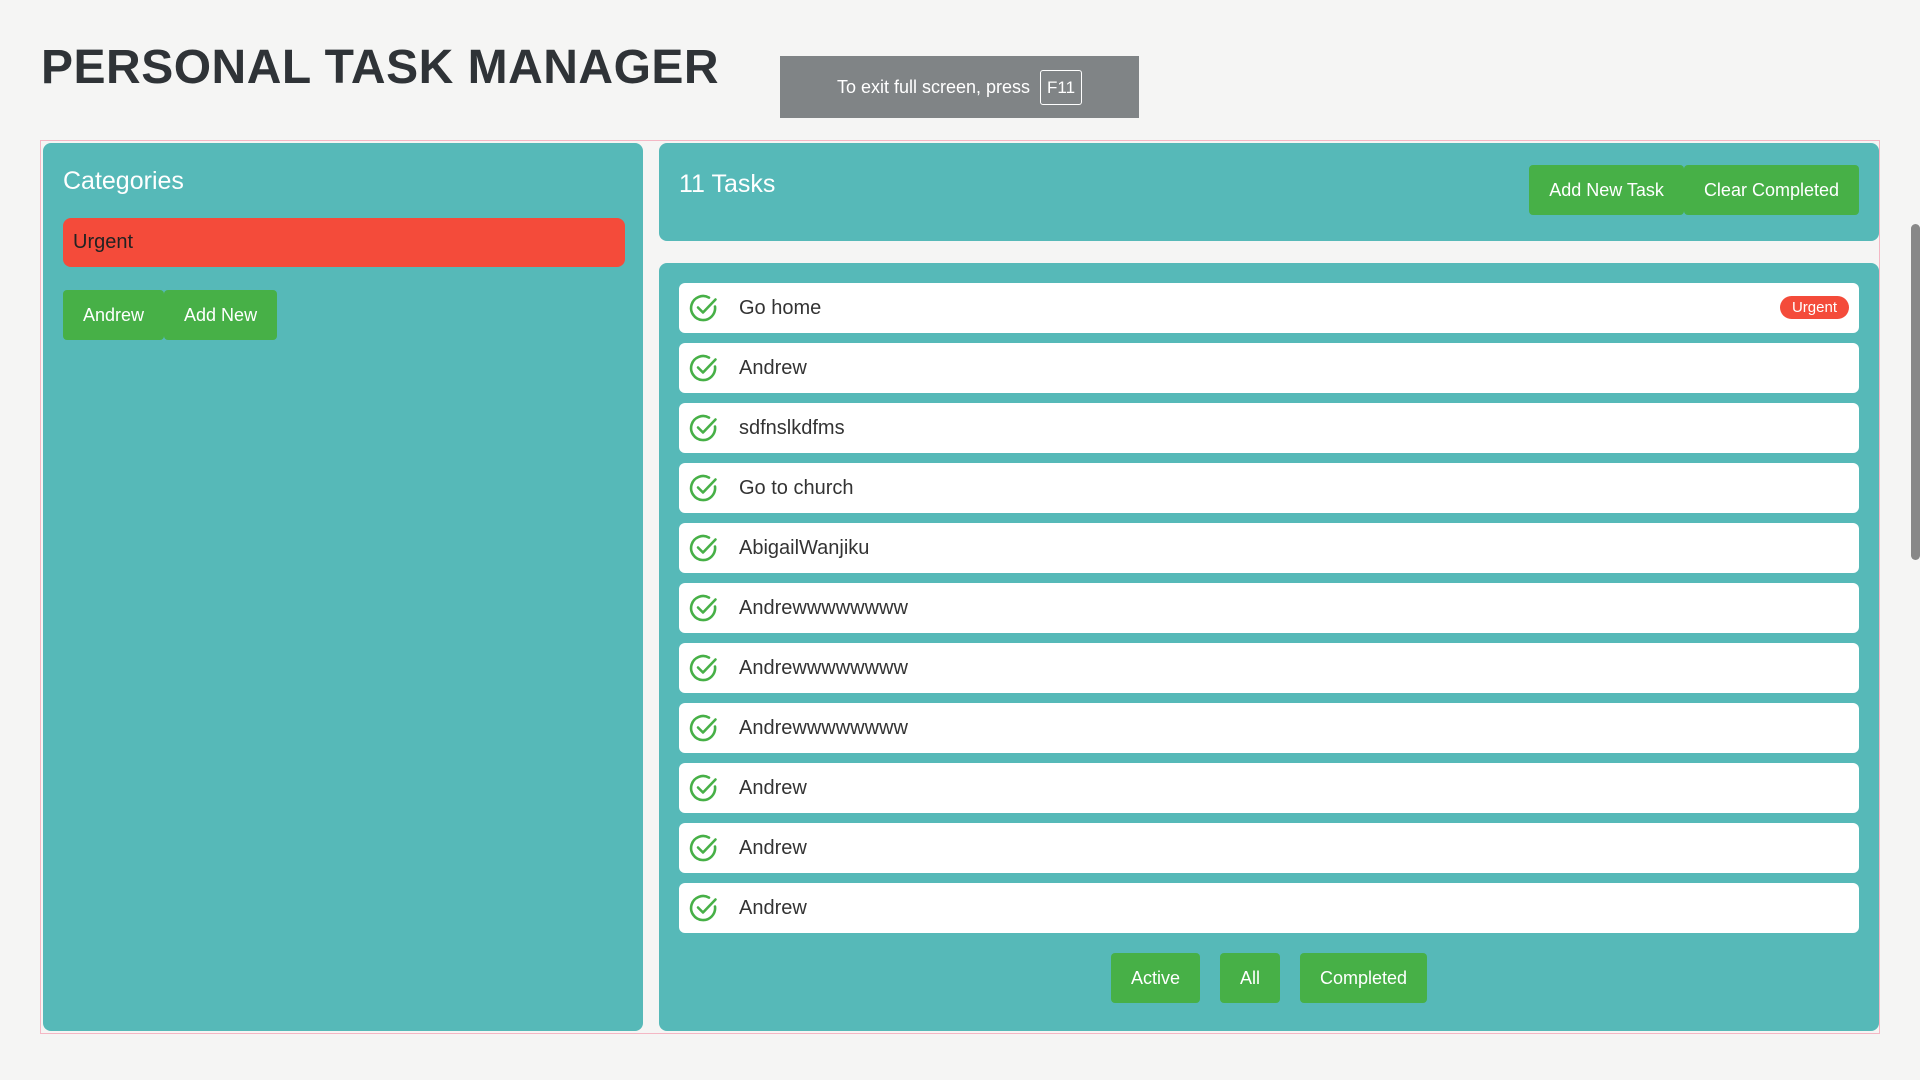 This screenshot has height=1080, width=1920. I want to click on task-item: AbigailWanjiku, so click(1269, 548).